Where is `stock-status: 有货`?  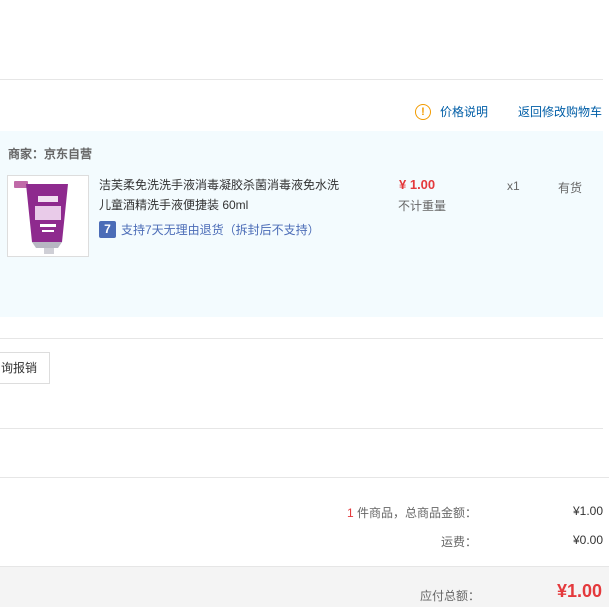
stock-status: 有货 is located at coordinates (570, 188).